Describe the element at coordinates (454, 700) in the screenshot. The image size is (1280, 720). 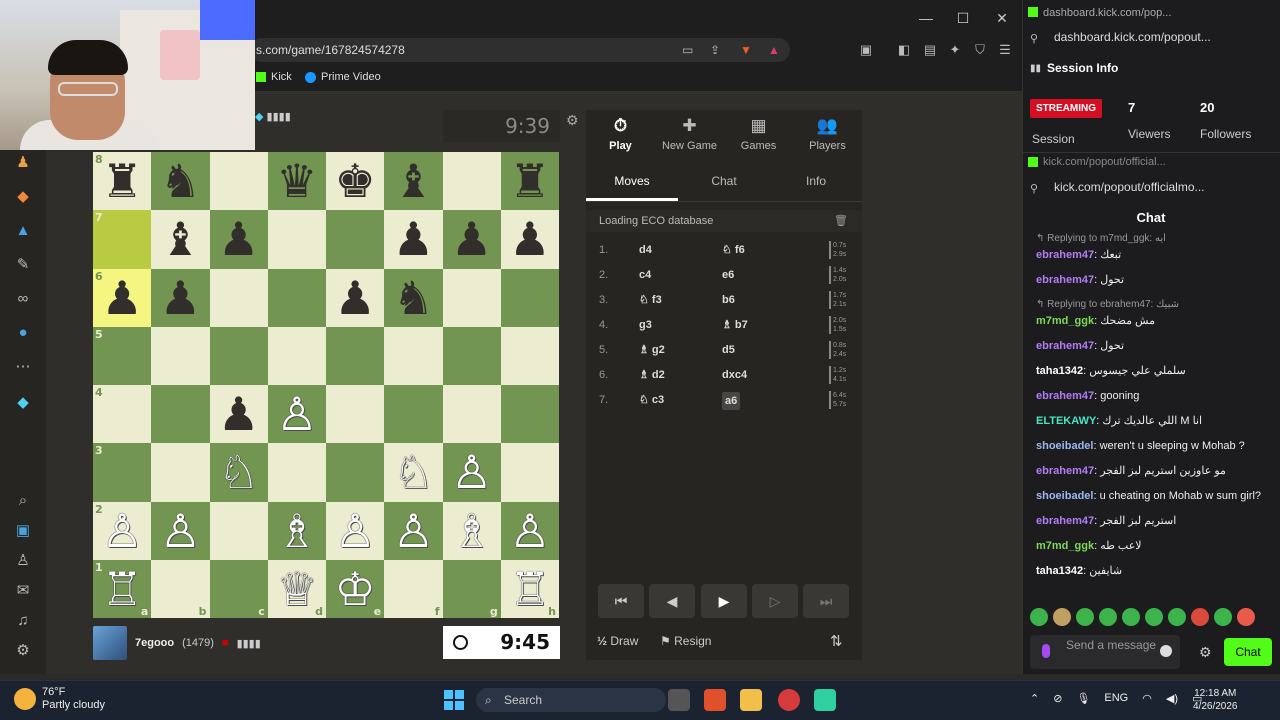
I see `start-button` at that location.